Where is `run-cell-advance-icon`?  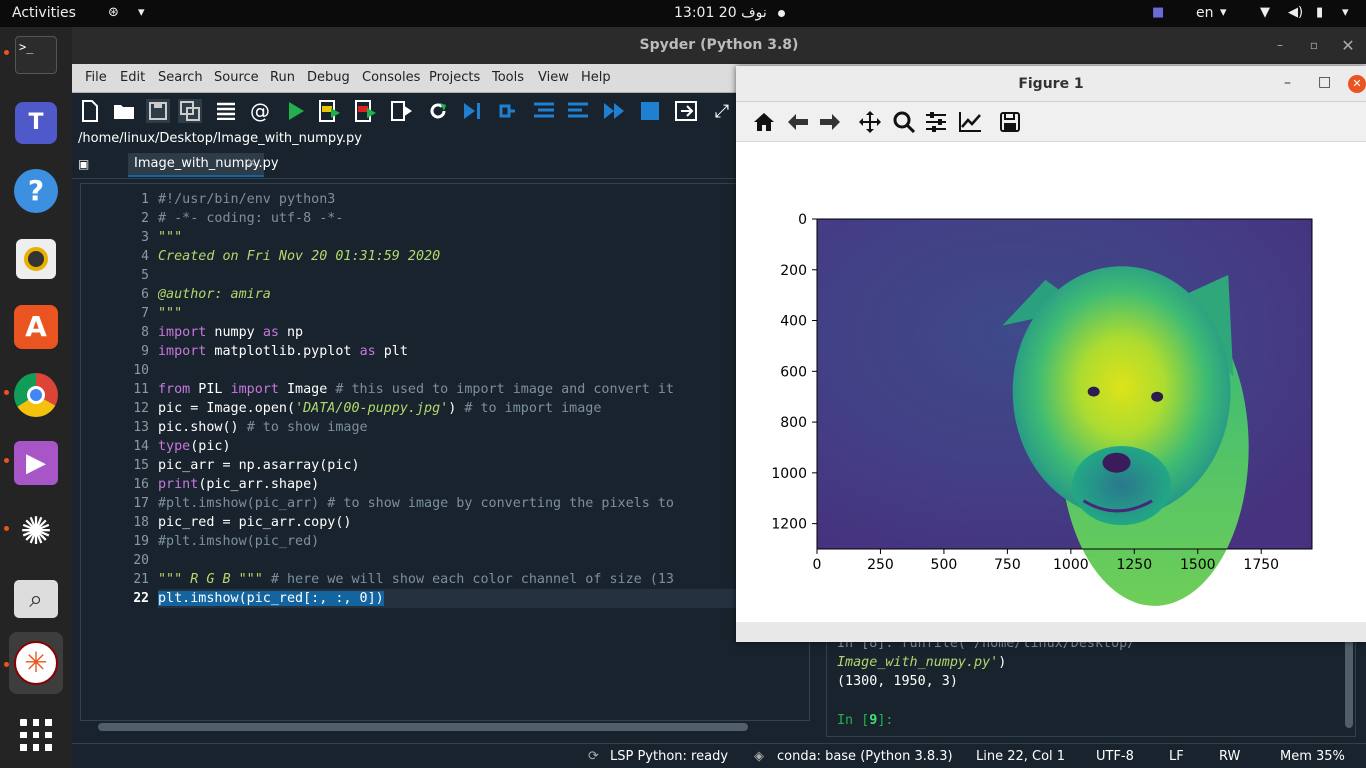 run-cell-advance-icon is located at coordinates (366, 111).